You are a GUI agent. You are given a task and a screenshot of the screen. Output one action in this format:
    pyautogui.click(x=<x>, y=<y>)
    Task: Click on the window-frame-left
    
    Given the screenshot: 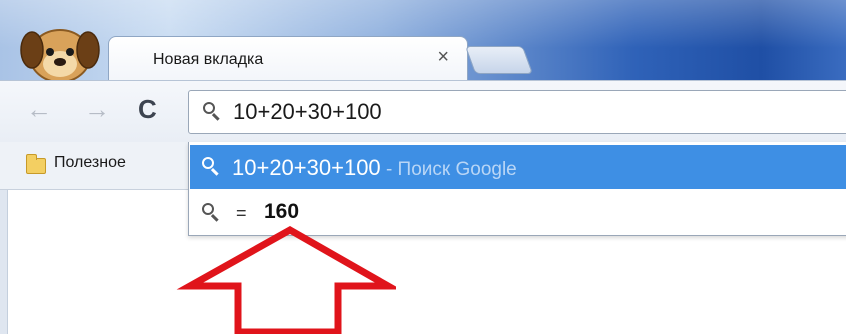 What is the action you would take?
    pyautogui.click(x=4, y=262)
    